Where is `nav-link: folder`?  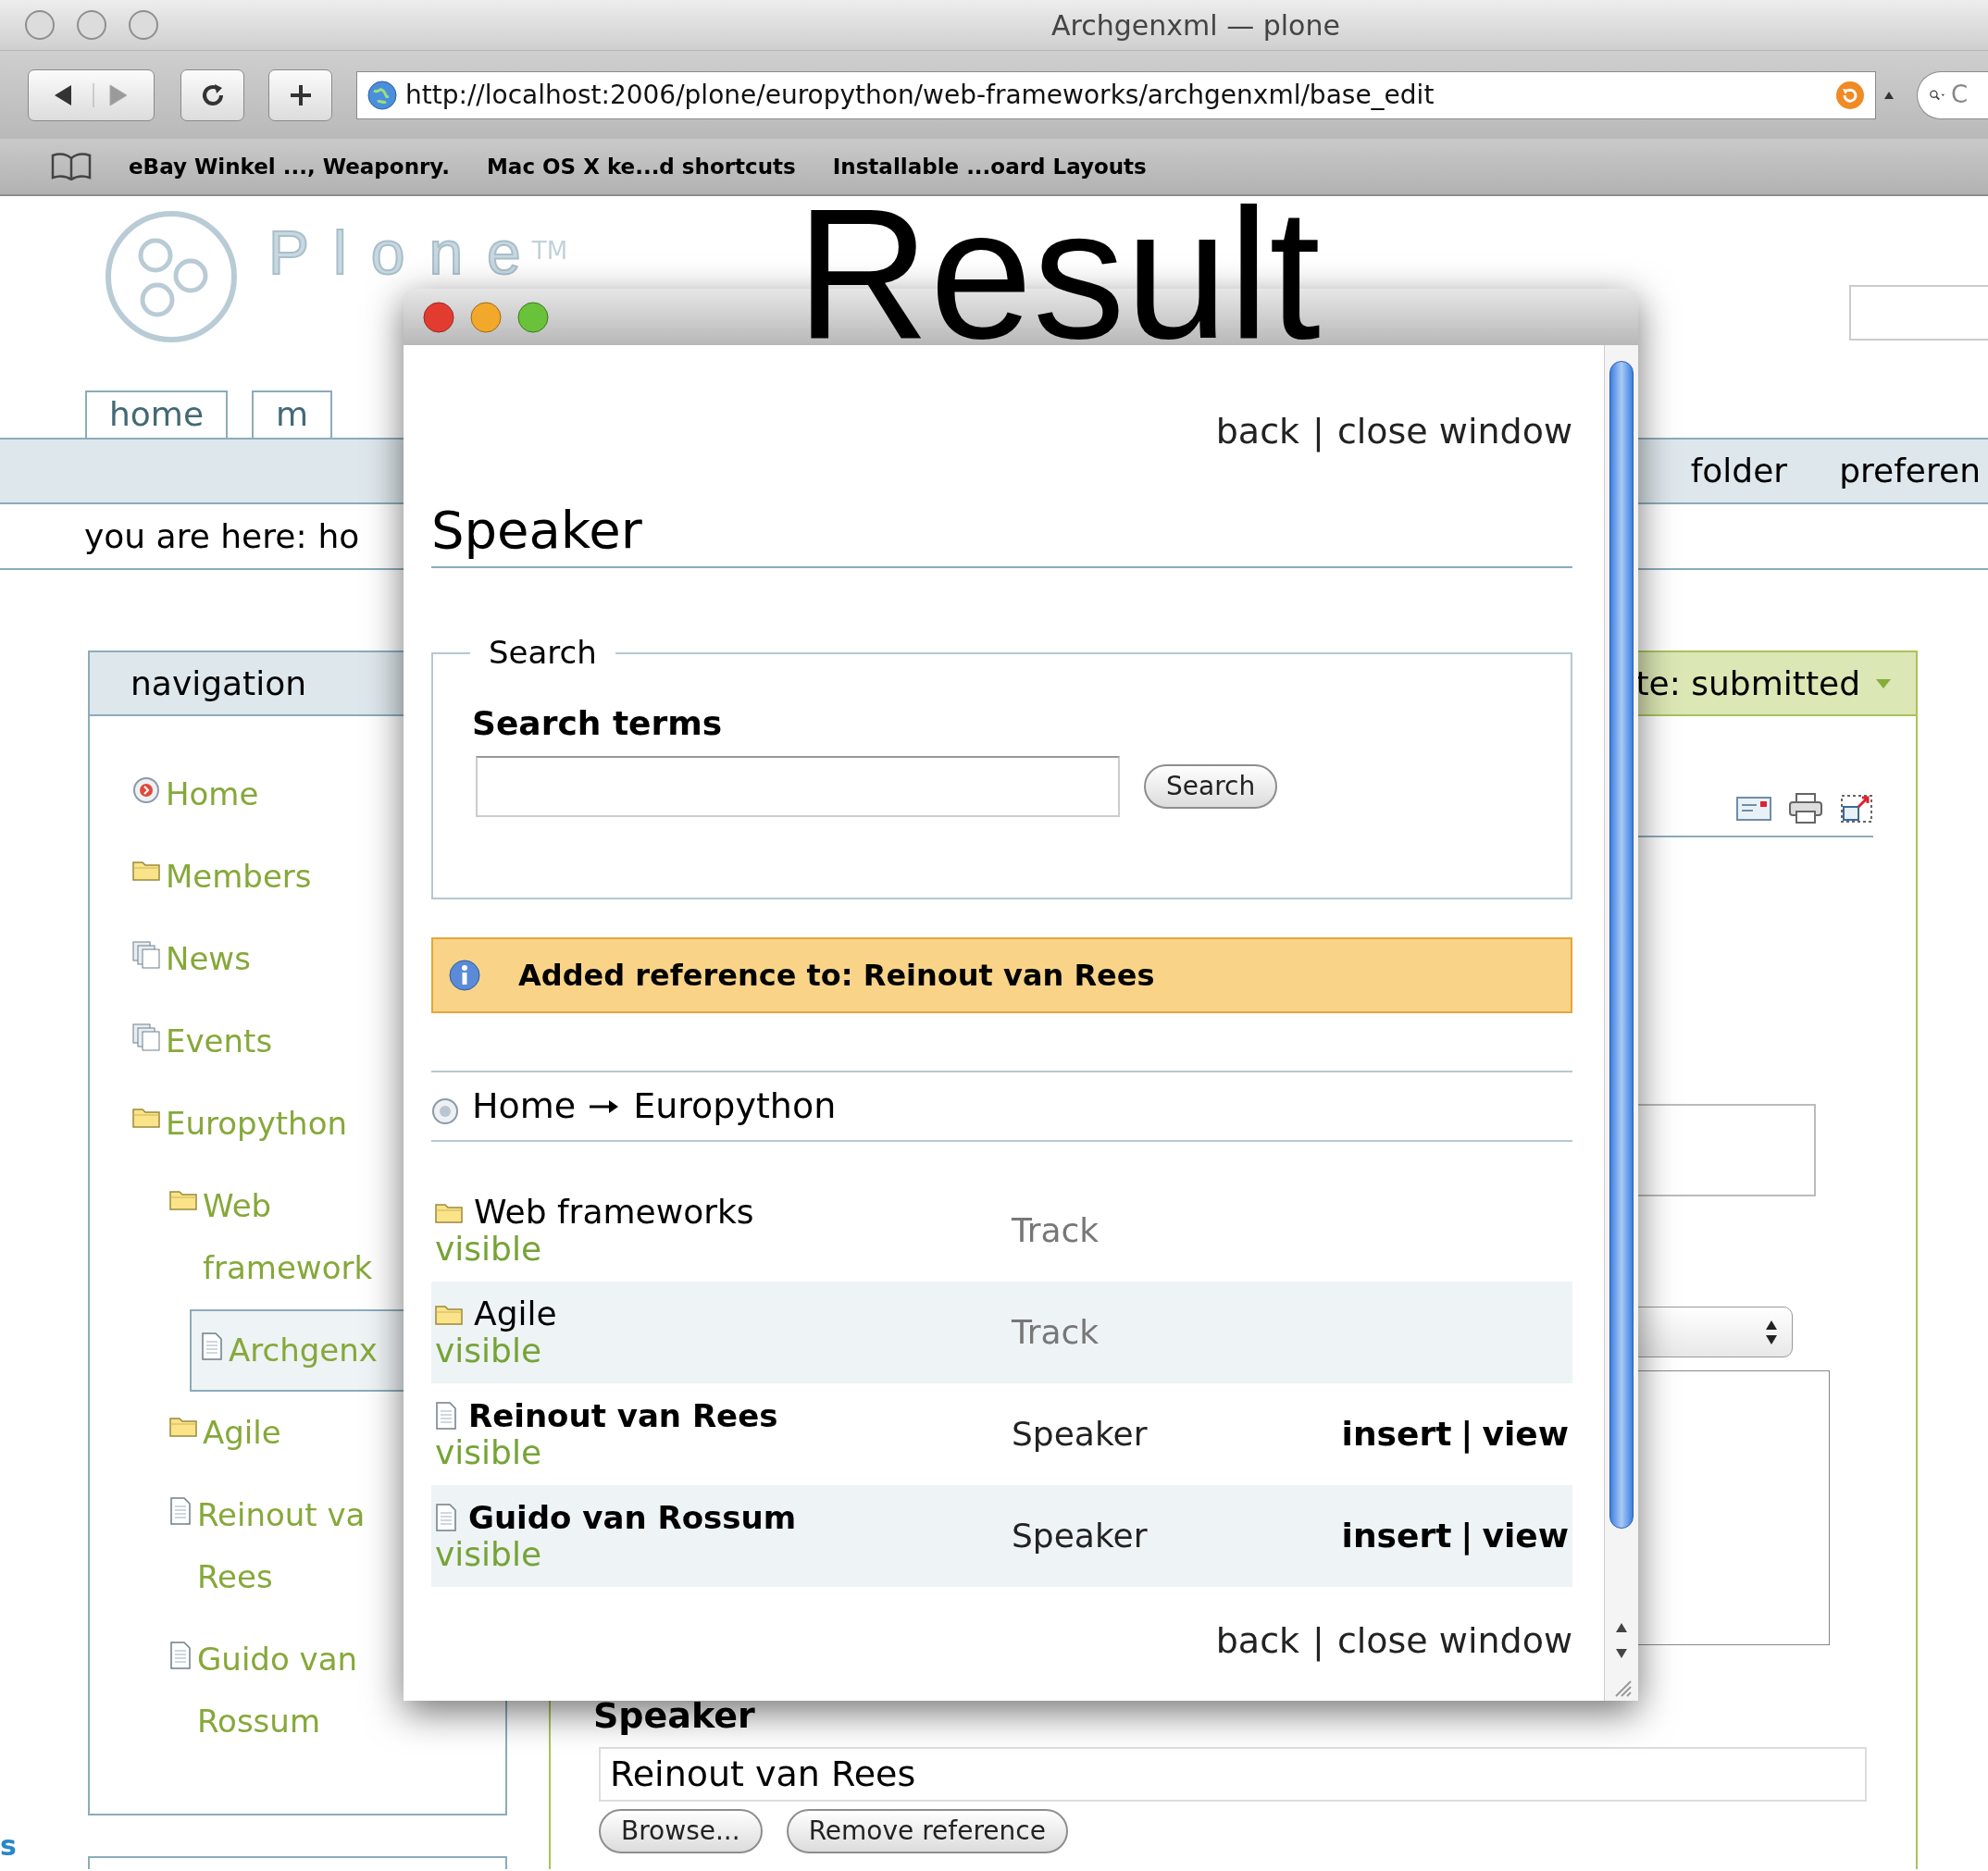 nav-link: folder is located at coordinates (1739, 471).